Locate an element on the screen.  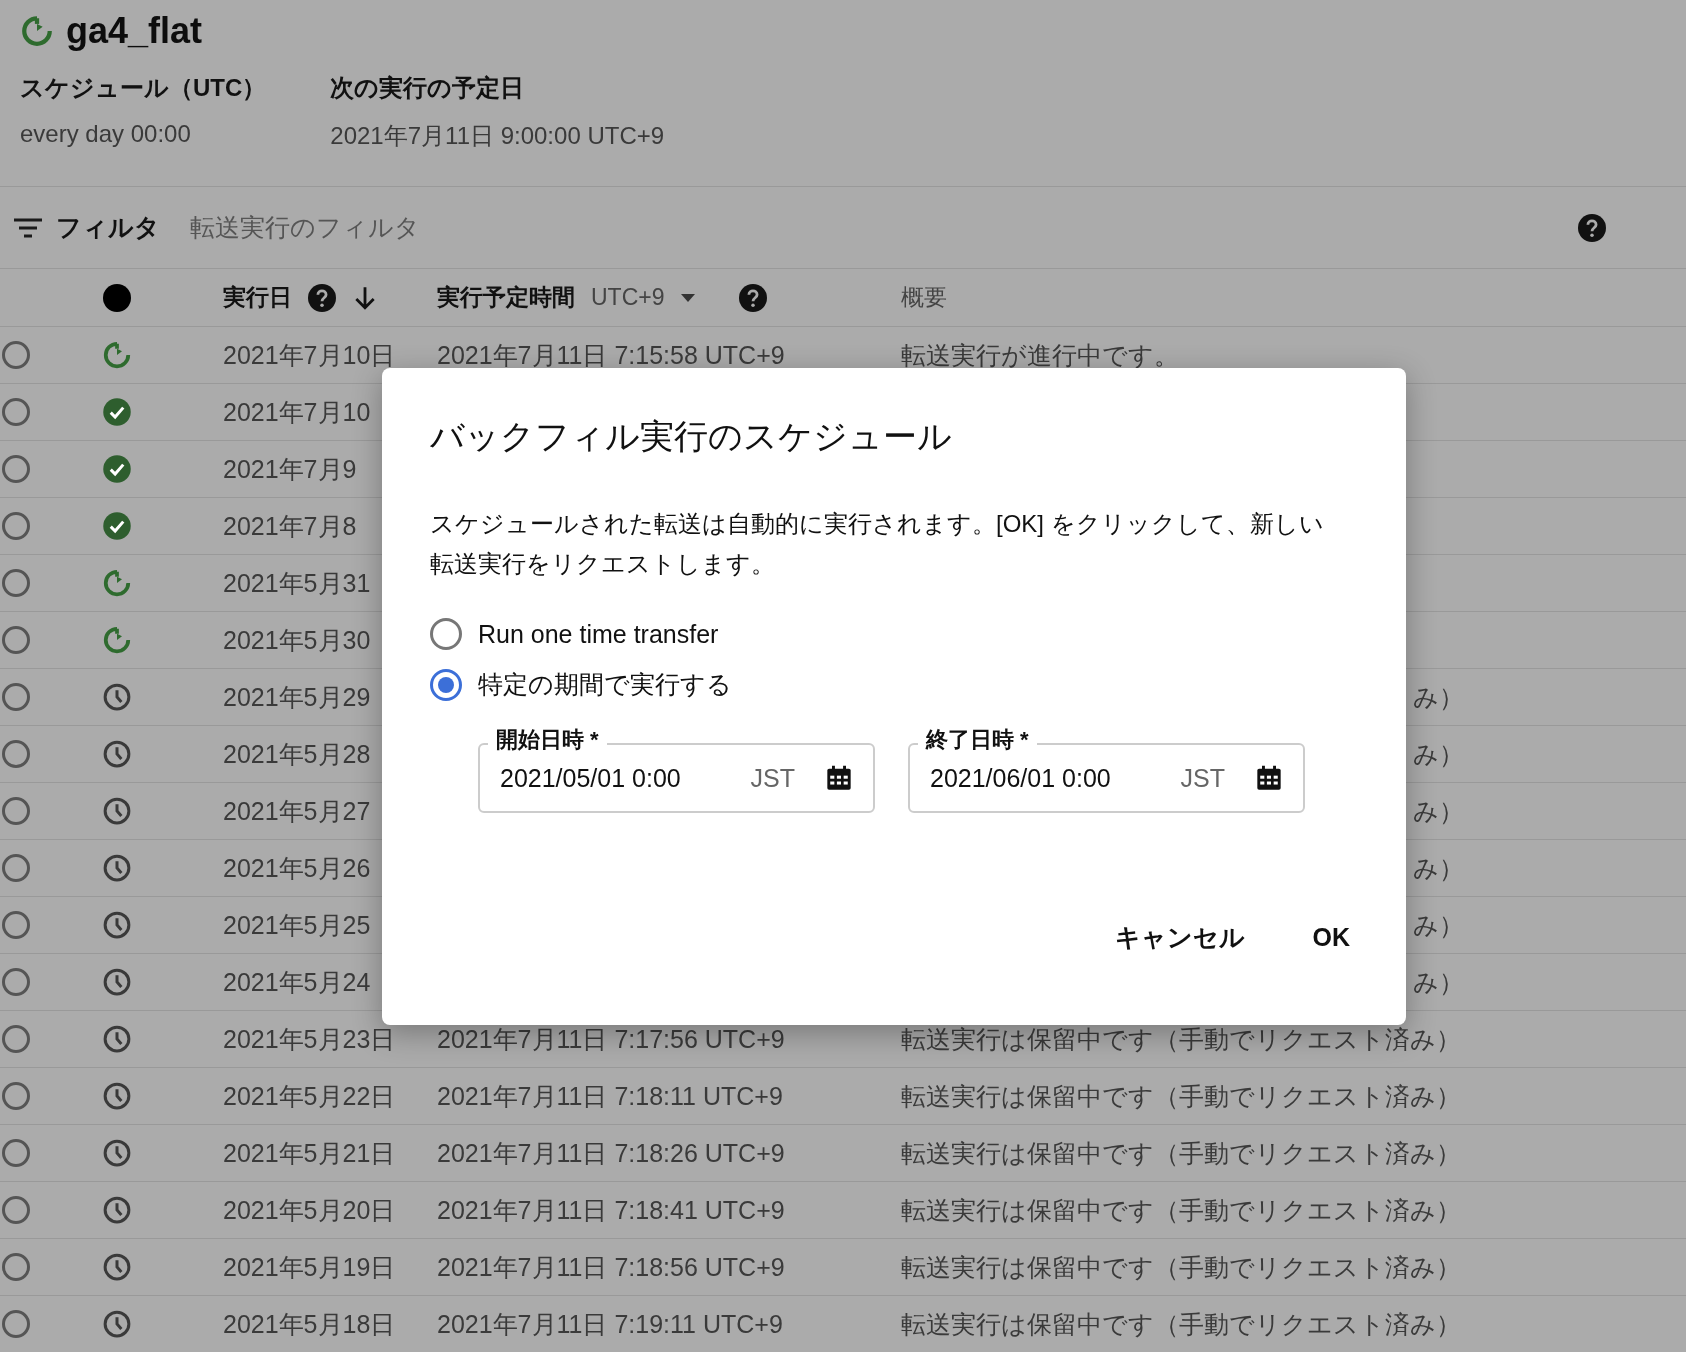
option-label: Run one time transfer is located at coordinates (598, 634).